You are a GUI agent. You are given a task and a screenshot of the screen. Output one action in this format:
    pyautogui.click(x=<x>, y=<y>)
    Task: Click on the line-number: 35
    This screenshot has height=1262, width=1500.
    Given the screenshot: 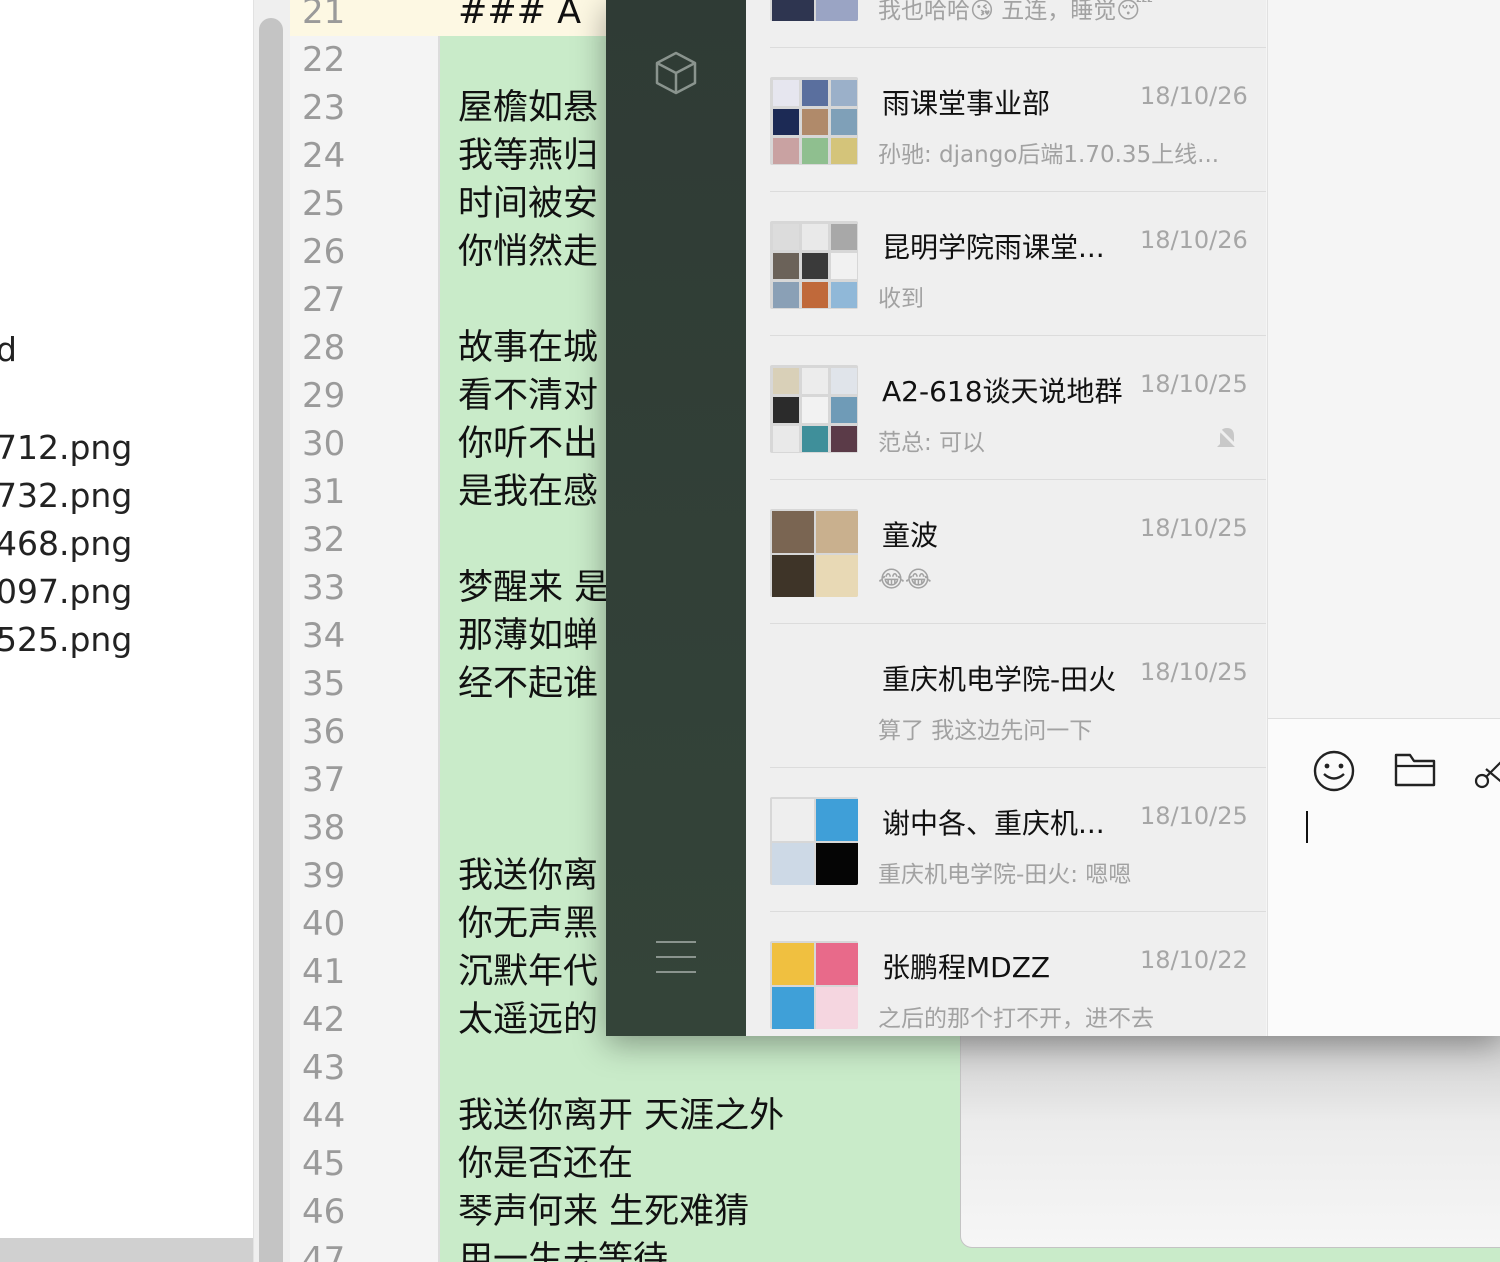 What is the action you would take?
    pyautogui.click(x=324, y=684)
    